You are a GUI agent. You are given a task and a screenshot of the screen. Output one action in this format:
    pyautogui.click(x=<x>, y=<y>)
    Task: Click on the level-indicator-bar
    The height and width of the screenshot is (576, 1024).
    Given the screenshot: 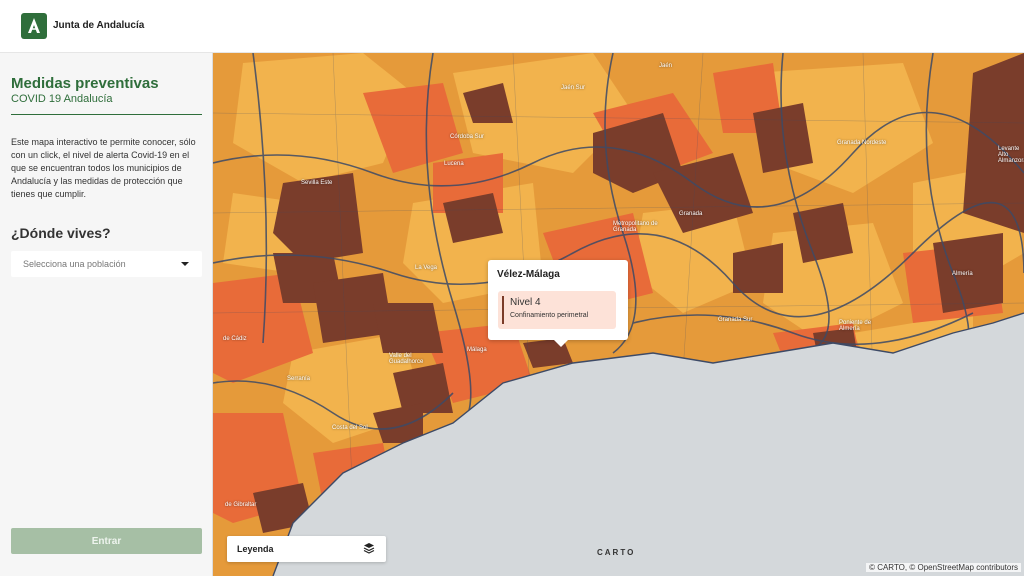 What is the action you would take?
    pyautogui.click(x=503, y=310)
    